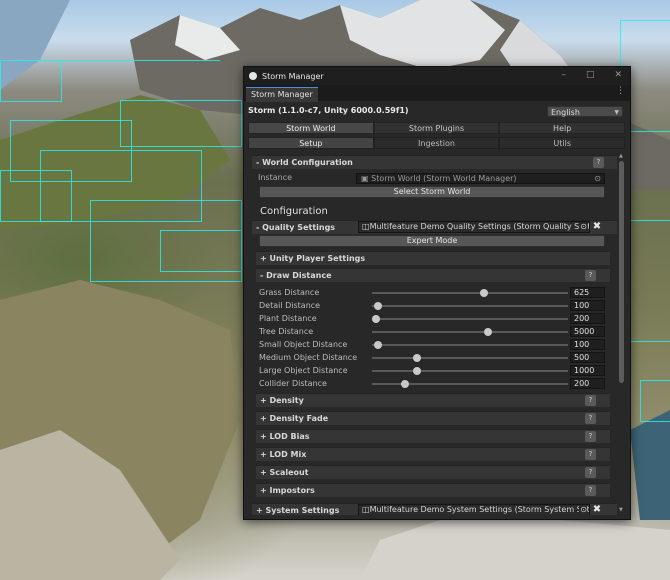 The width and height of the screenshot is (670, 580). I want to click on slider-row: Medium Object Distance 500, so click(434, 357).